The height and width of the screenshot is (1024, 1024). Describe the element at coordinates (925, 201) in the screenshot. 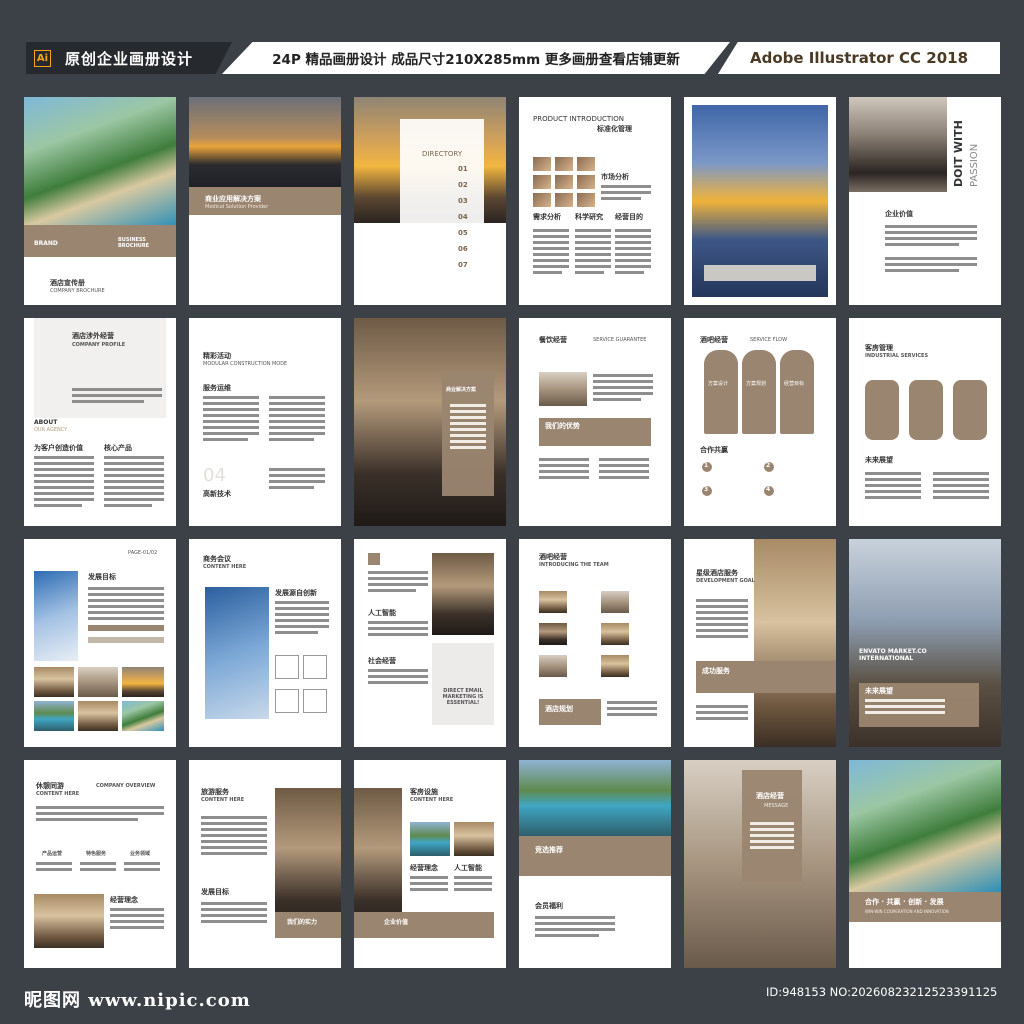

I see `page-6: DOIT WITH PASSION 企业价值` at that location.